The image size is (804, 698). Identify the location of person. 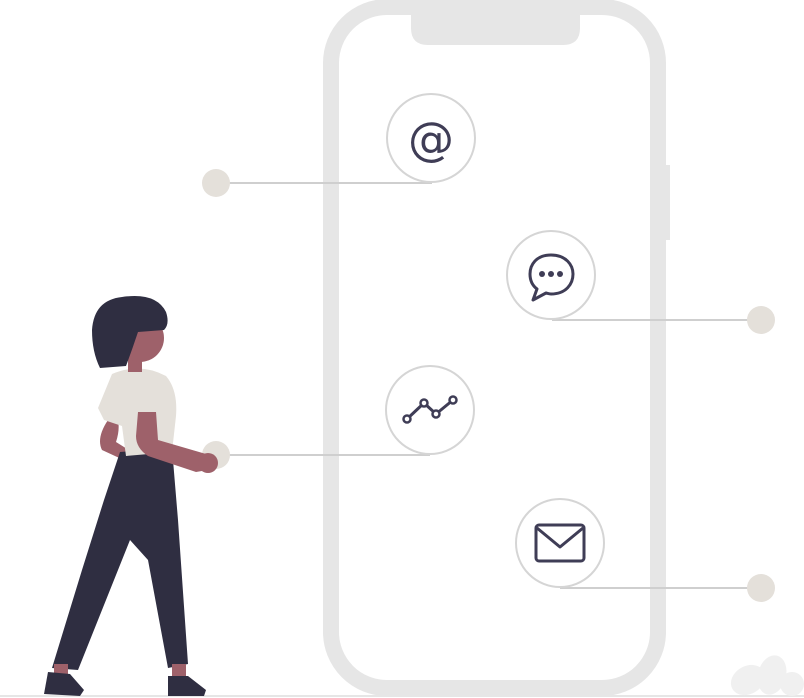
(131, 496).